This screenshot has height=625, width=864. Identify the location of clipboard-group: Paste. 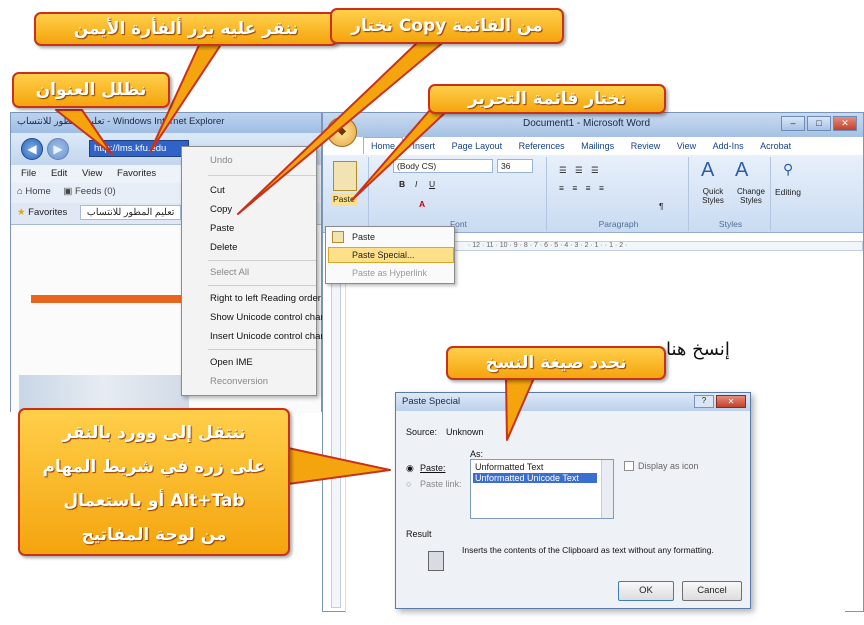
(347, 194).